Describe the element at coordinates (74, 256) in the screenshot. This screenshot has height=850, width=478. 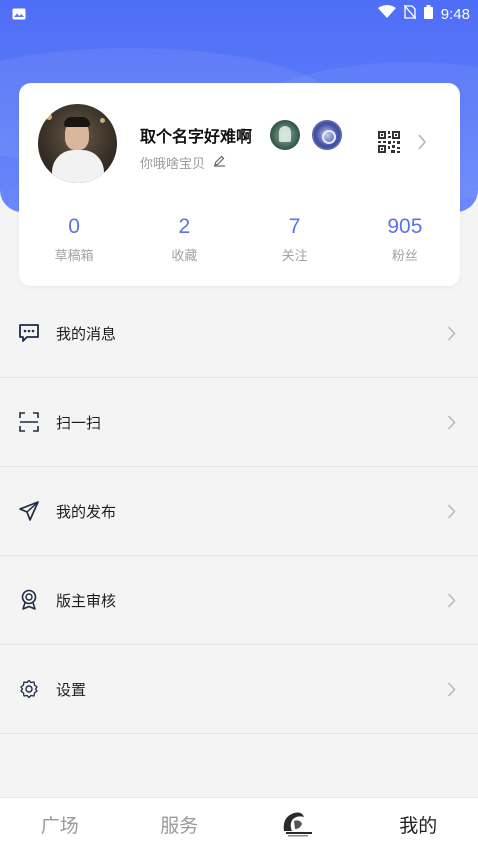
I see `stat-label: 草稿箱` at that location.